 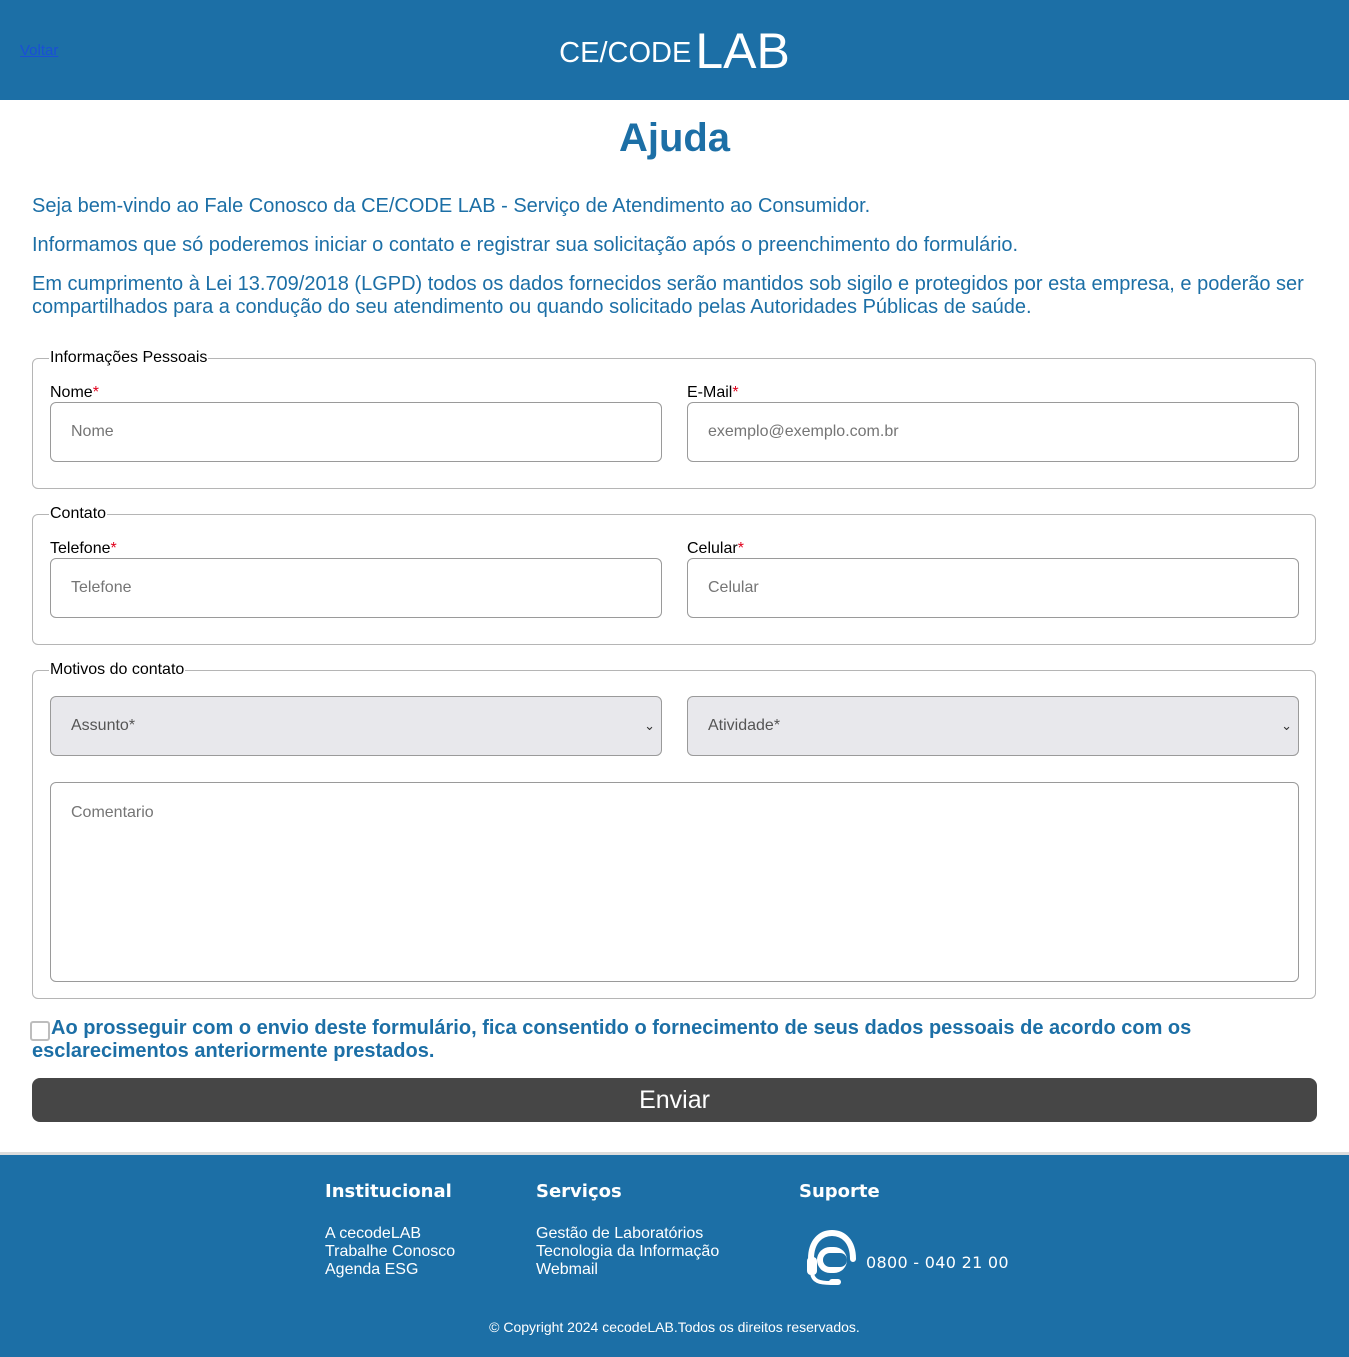 I want to click on footer-link-it: Tecnologia da Informação, so click(x=627, y=1252).